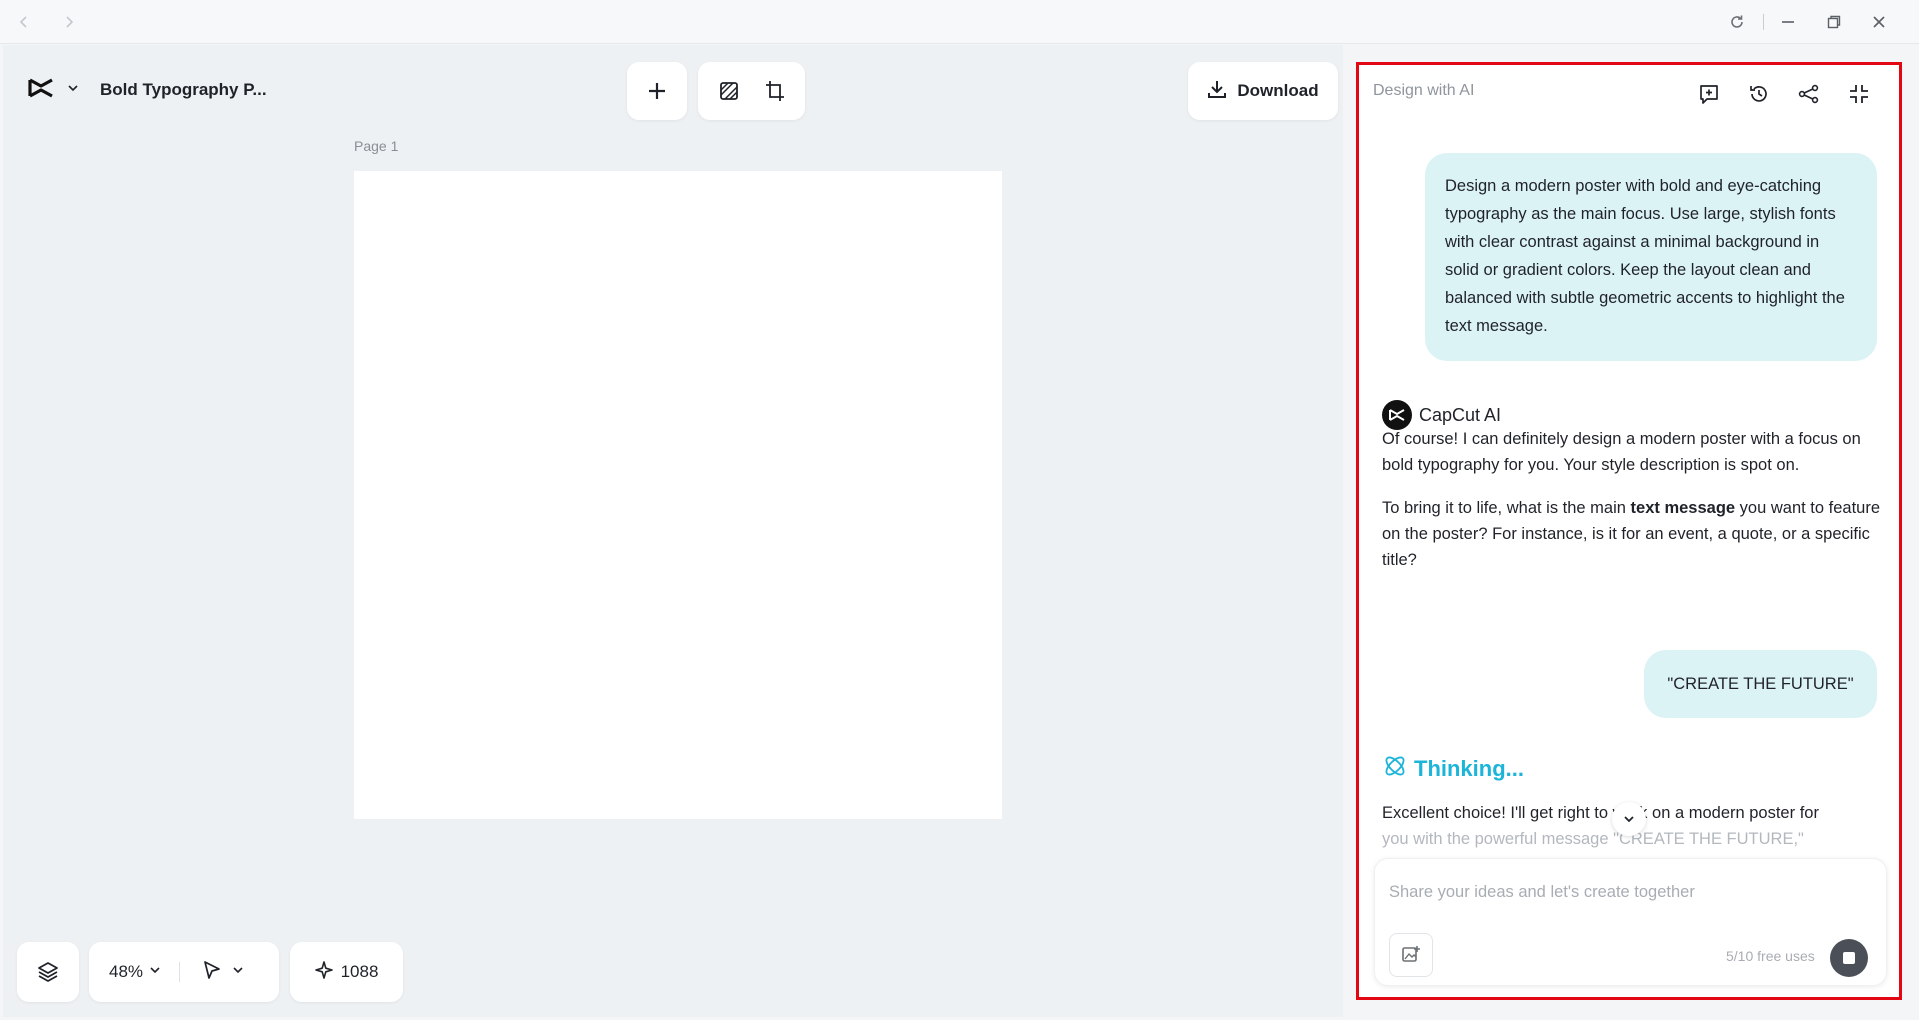 The height and width of the screenshot is (1020, 1919). Describe the element at coordinates (775, 91) in the screenshot. I see `resize-icon` at that location.